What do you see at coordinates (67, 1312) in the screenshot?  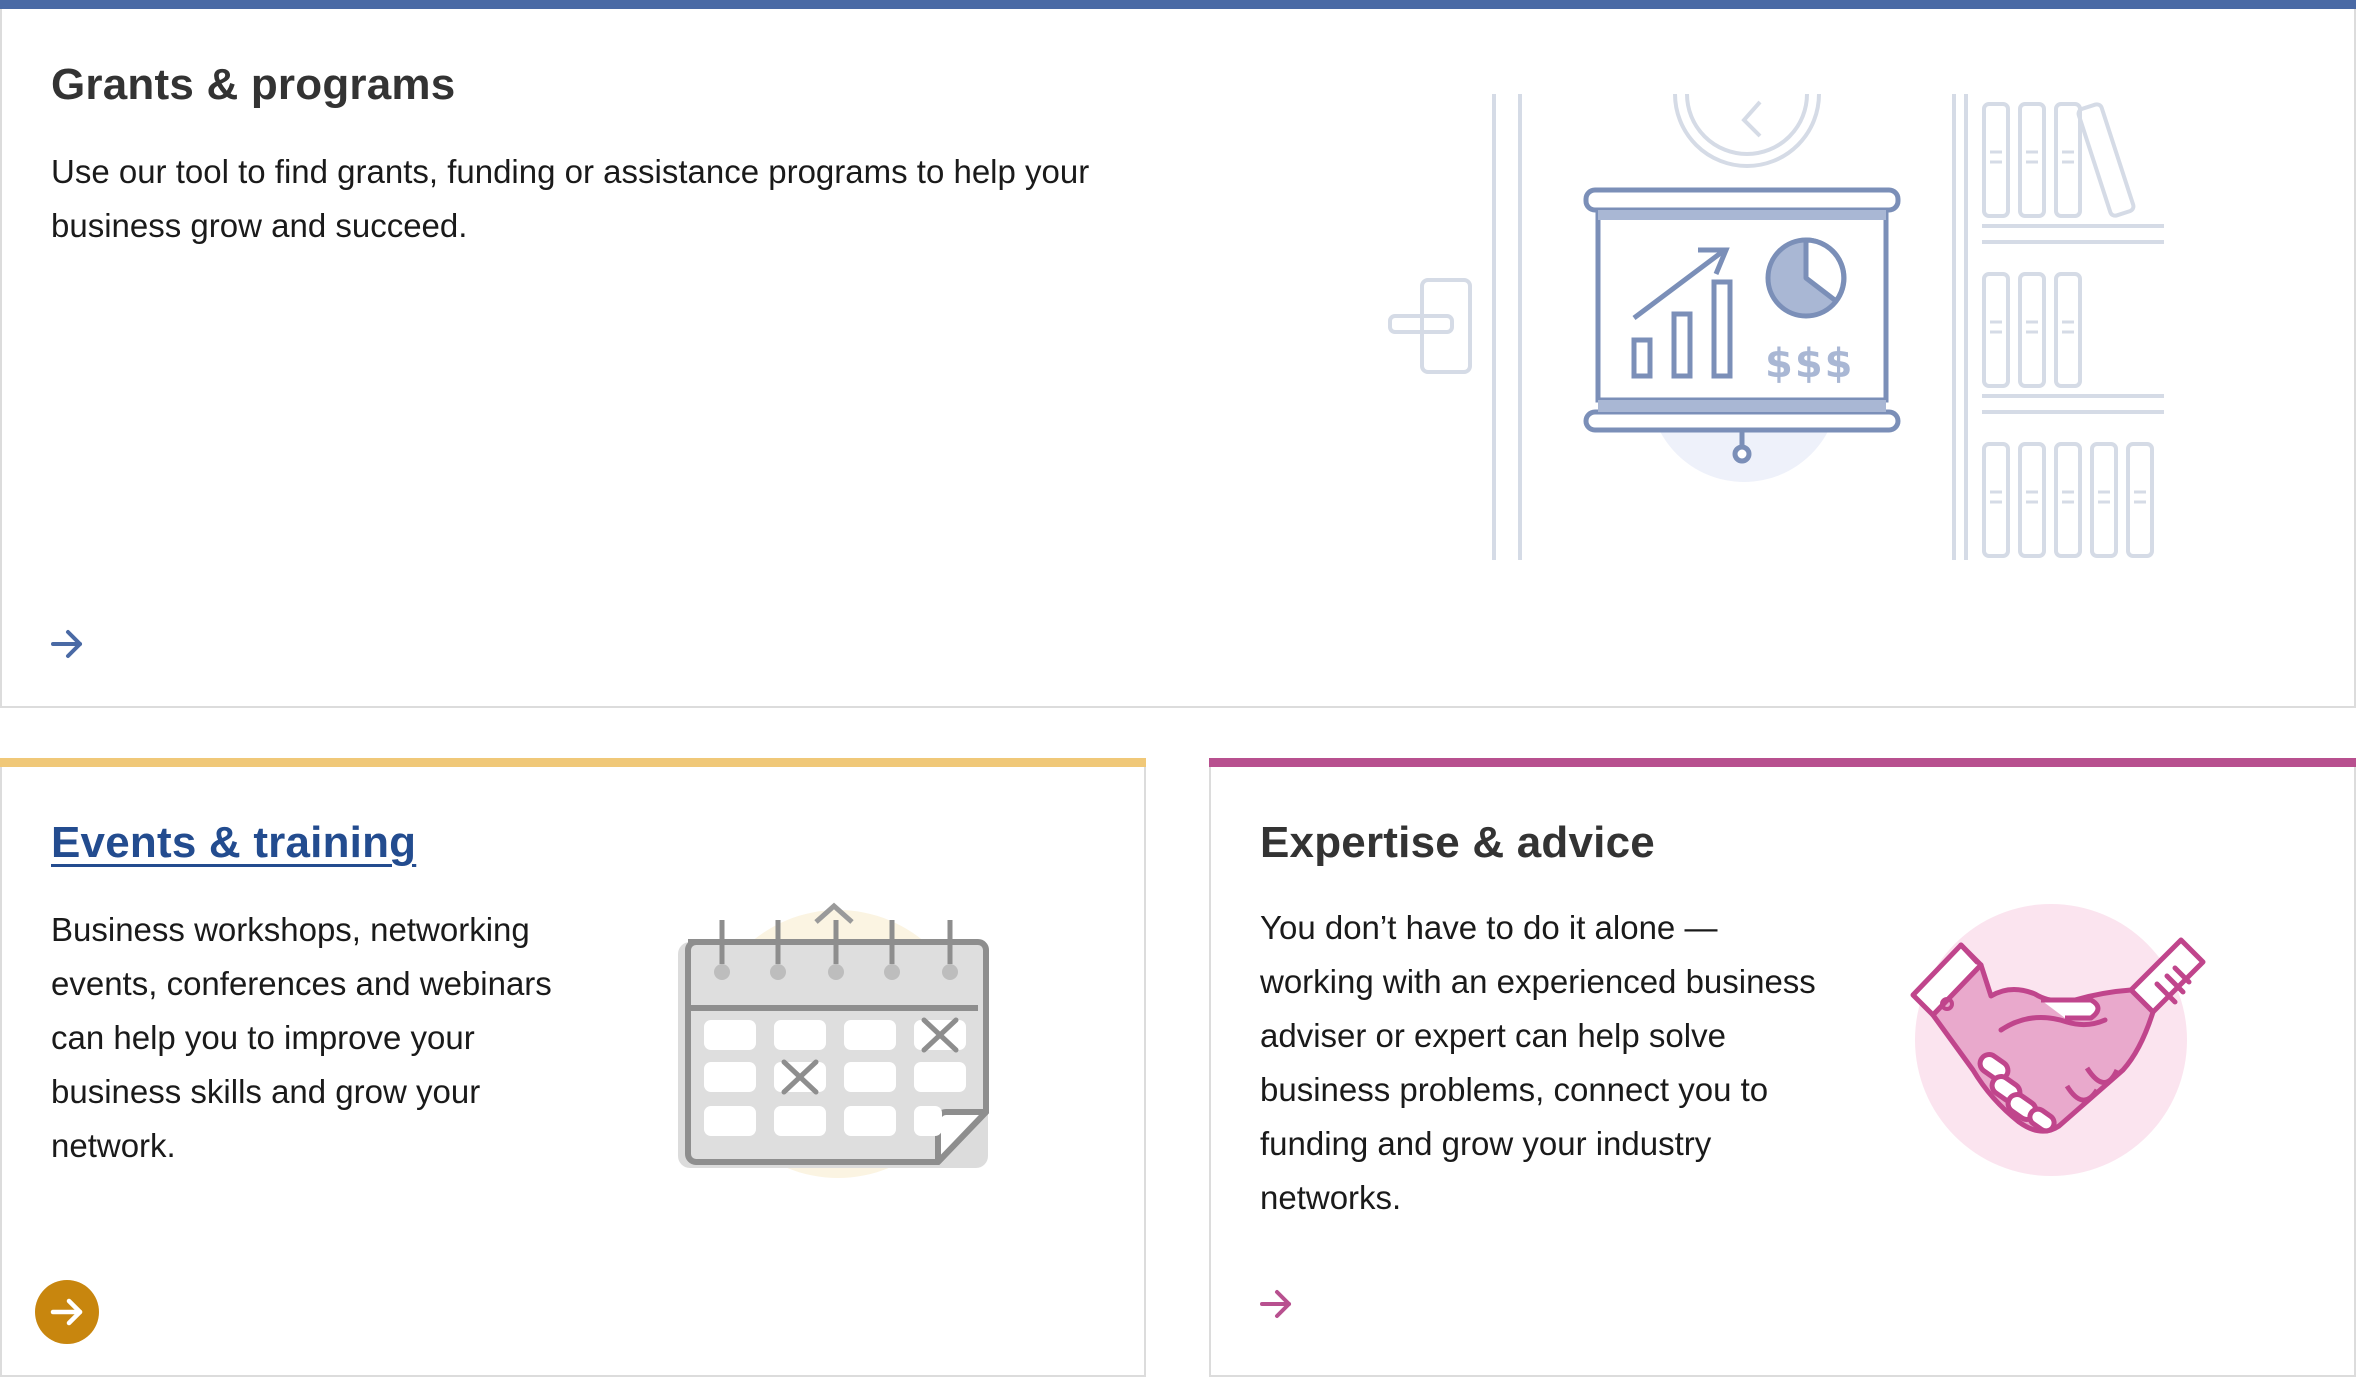 I see `arrow-right-circle-icon` at bounding box center [67, 1312].